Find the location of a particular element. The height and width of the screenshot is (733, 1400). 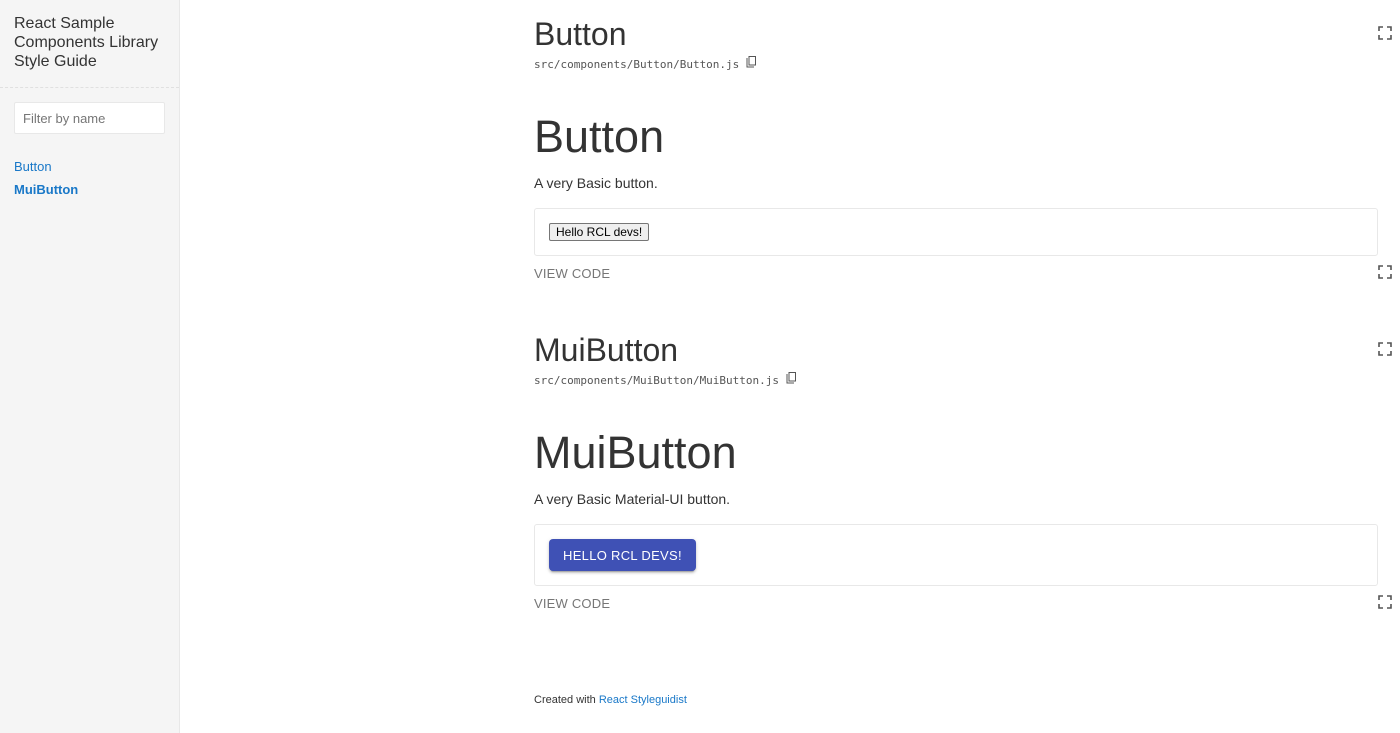

filter-input is located at coordinates (89, 118).